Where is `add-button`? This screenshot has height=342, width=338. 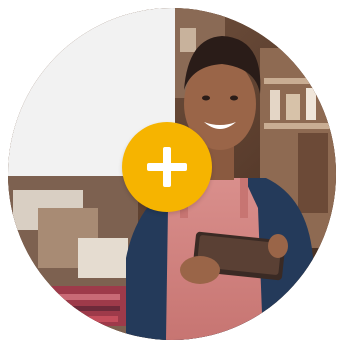 add-button is located at coordinates (167, 167).